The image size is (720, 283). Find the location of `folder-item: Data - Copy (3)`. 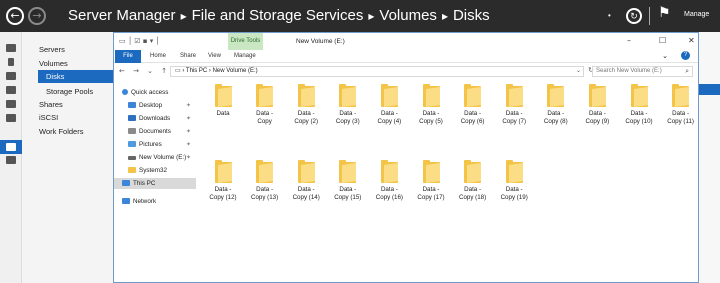

folder-item: Data - Copy (3) is located at coordinates (348, 105).